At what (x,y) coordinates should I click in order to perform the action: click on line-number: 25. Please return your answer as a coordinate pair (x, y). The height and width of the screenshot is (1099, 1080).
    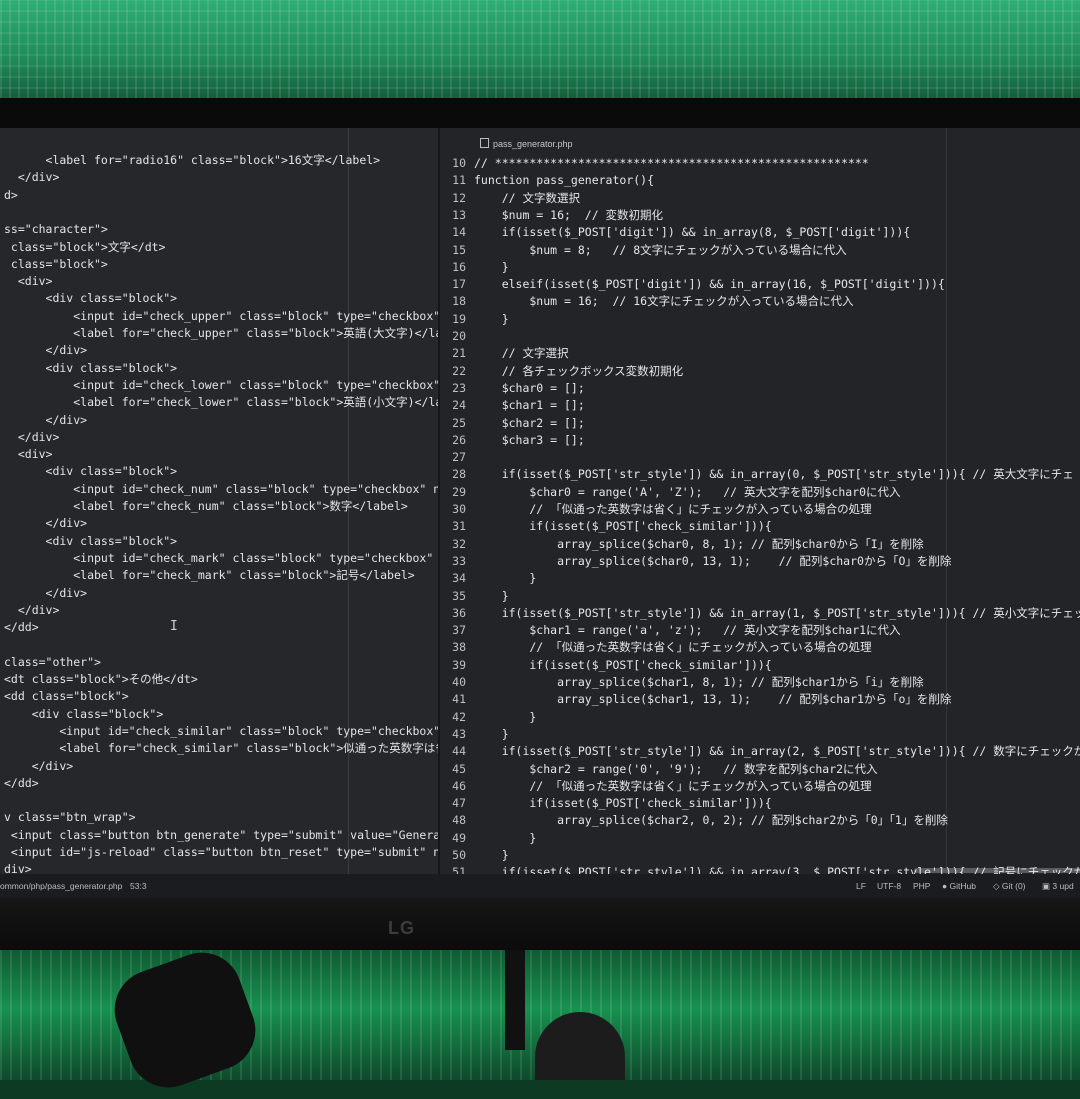
    Looking at the image, I should click on (459, 422).